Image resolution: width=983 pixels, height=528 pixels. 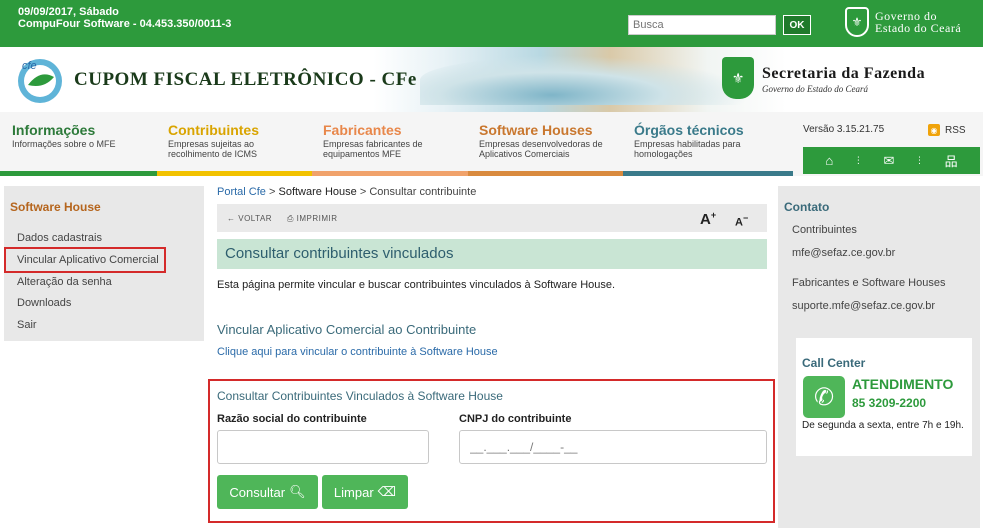 What do you see at coordinates (815, 89) in the screenshot?
I see `sefaz-subtitle: Governo do Estado do Ceará` at bounding box center [815, 89].